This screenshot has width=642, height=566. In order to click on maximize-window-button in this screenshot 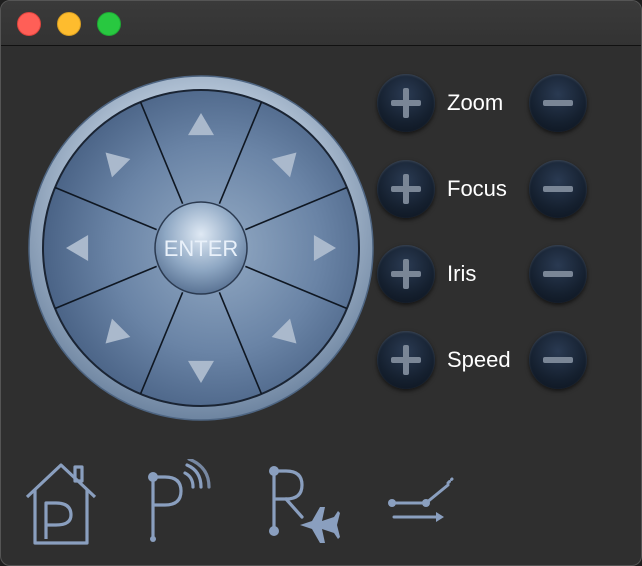, I will do `click(109, 24)`.